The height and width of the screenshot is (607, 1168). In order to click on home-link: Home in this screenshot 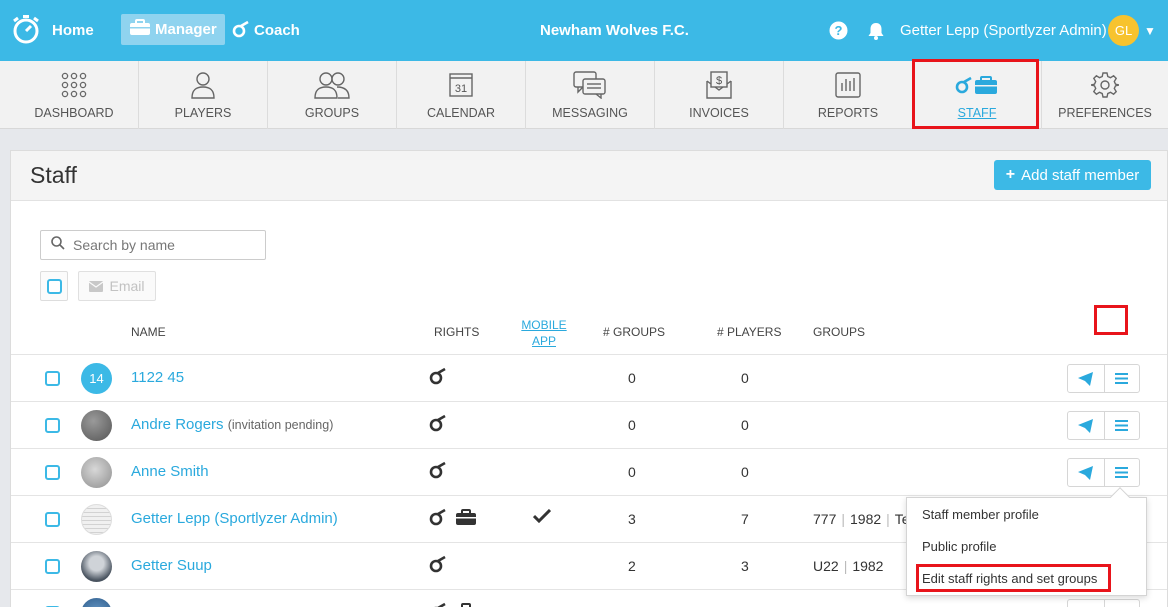, I will do `click(52, 30)`.